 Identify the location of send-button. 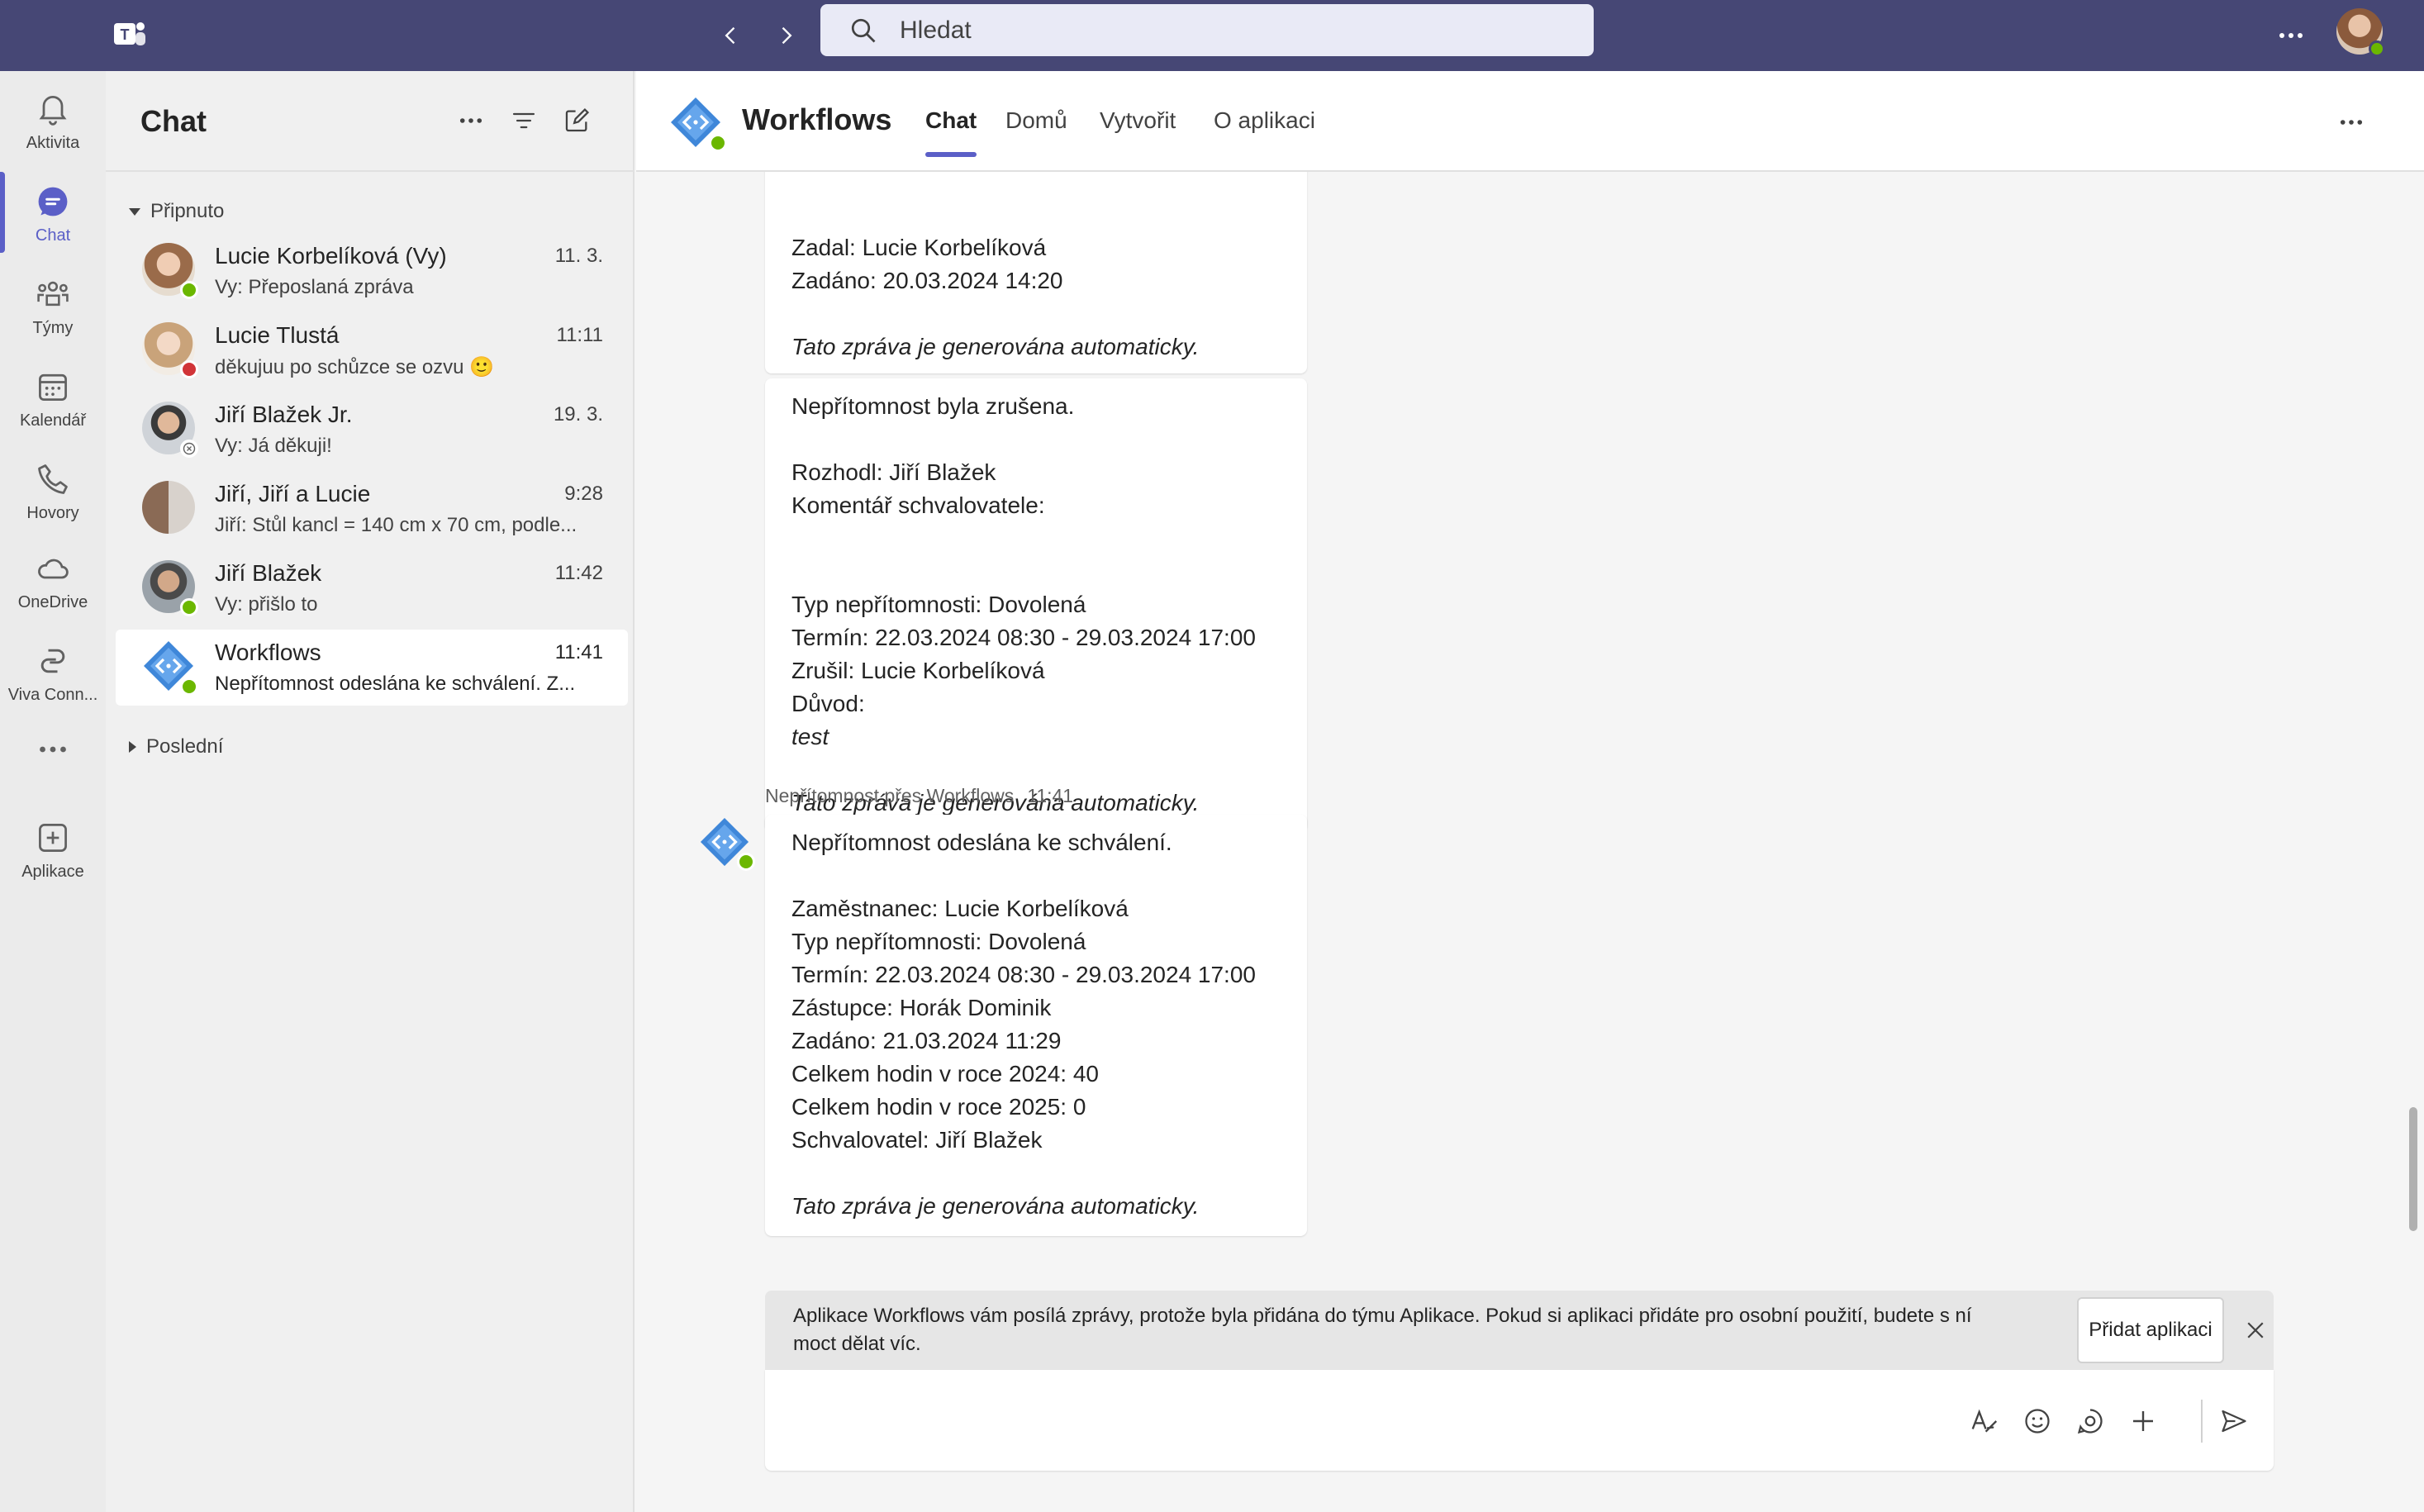
(2234, 1421).